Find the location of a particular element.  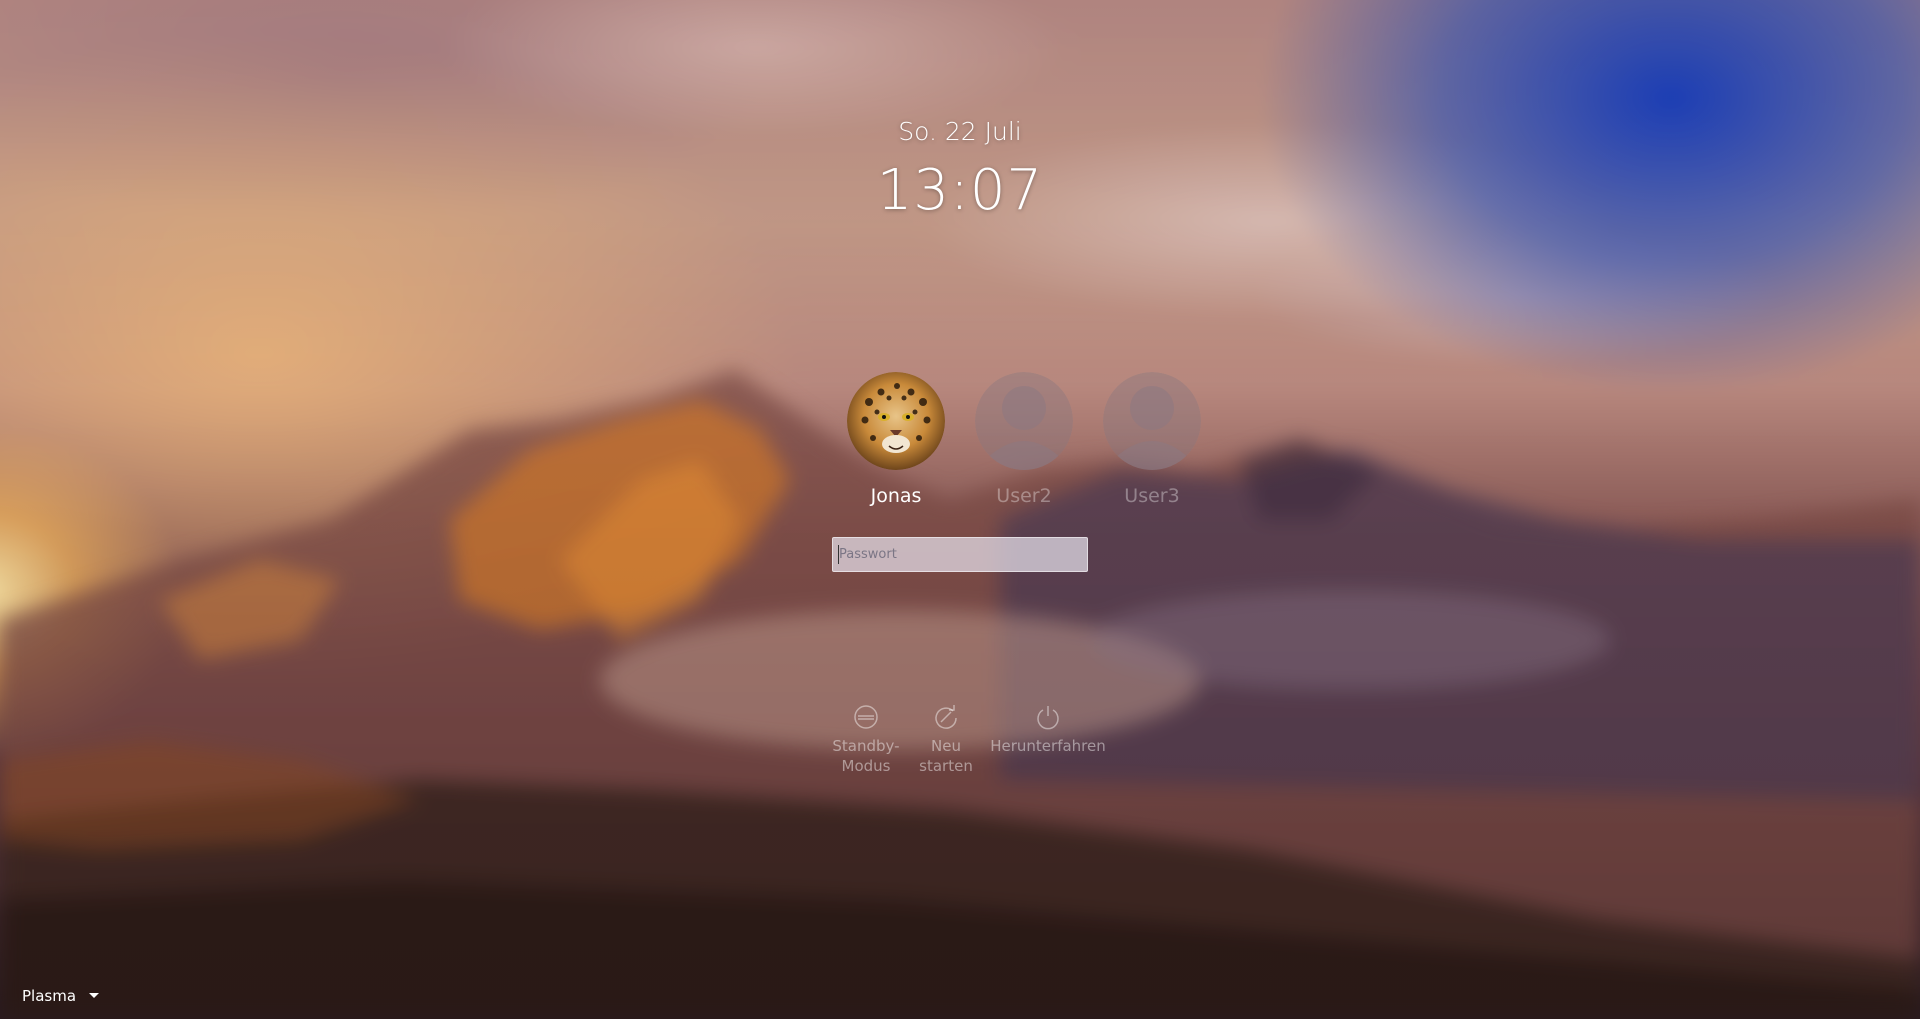

dropdown-arrow-icon is located at coordinates (94, 995).